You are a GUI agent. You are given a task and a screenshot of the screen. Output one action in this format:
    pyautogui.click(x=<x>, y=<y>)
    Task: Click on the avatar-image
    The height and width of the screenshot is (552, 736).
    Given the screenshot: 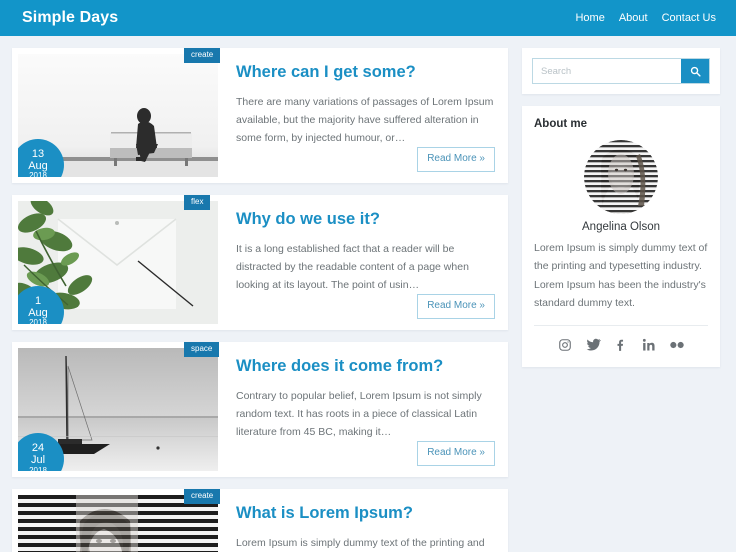 What is the action you would take?
    pyautogui.click(x=621, y=177)
    